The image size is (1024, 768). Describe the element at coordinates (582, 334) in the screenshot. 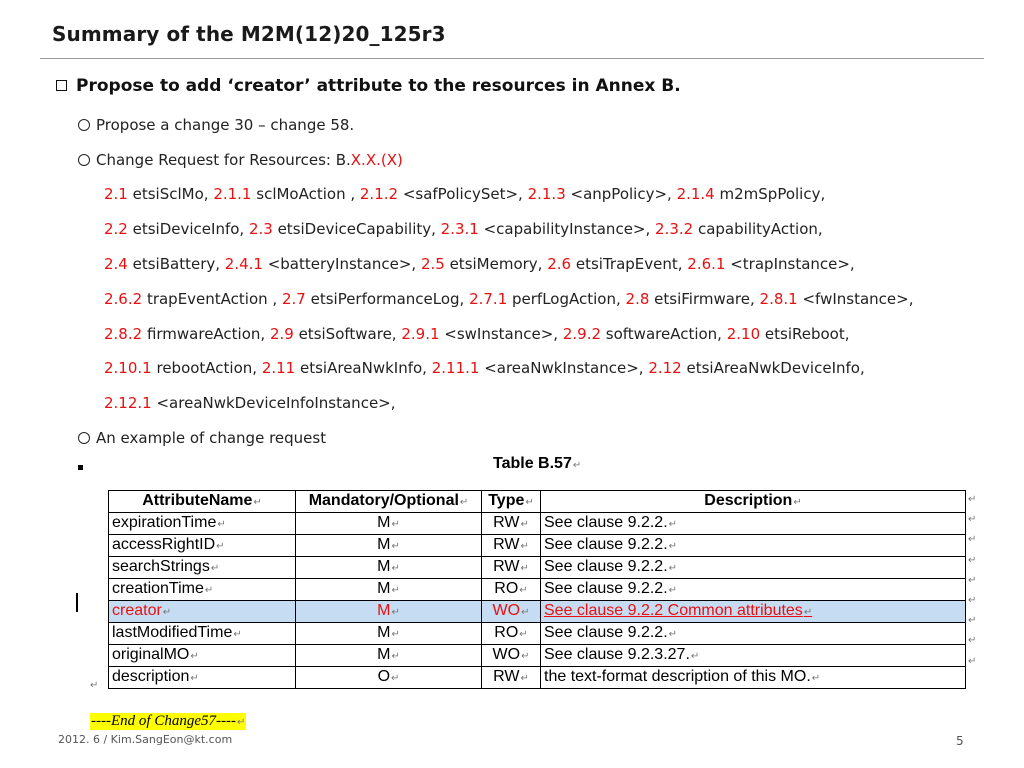

I see `section-number: 2.9.2` at that location.